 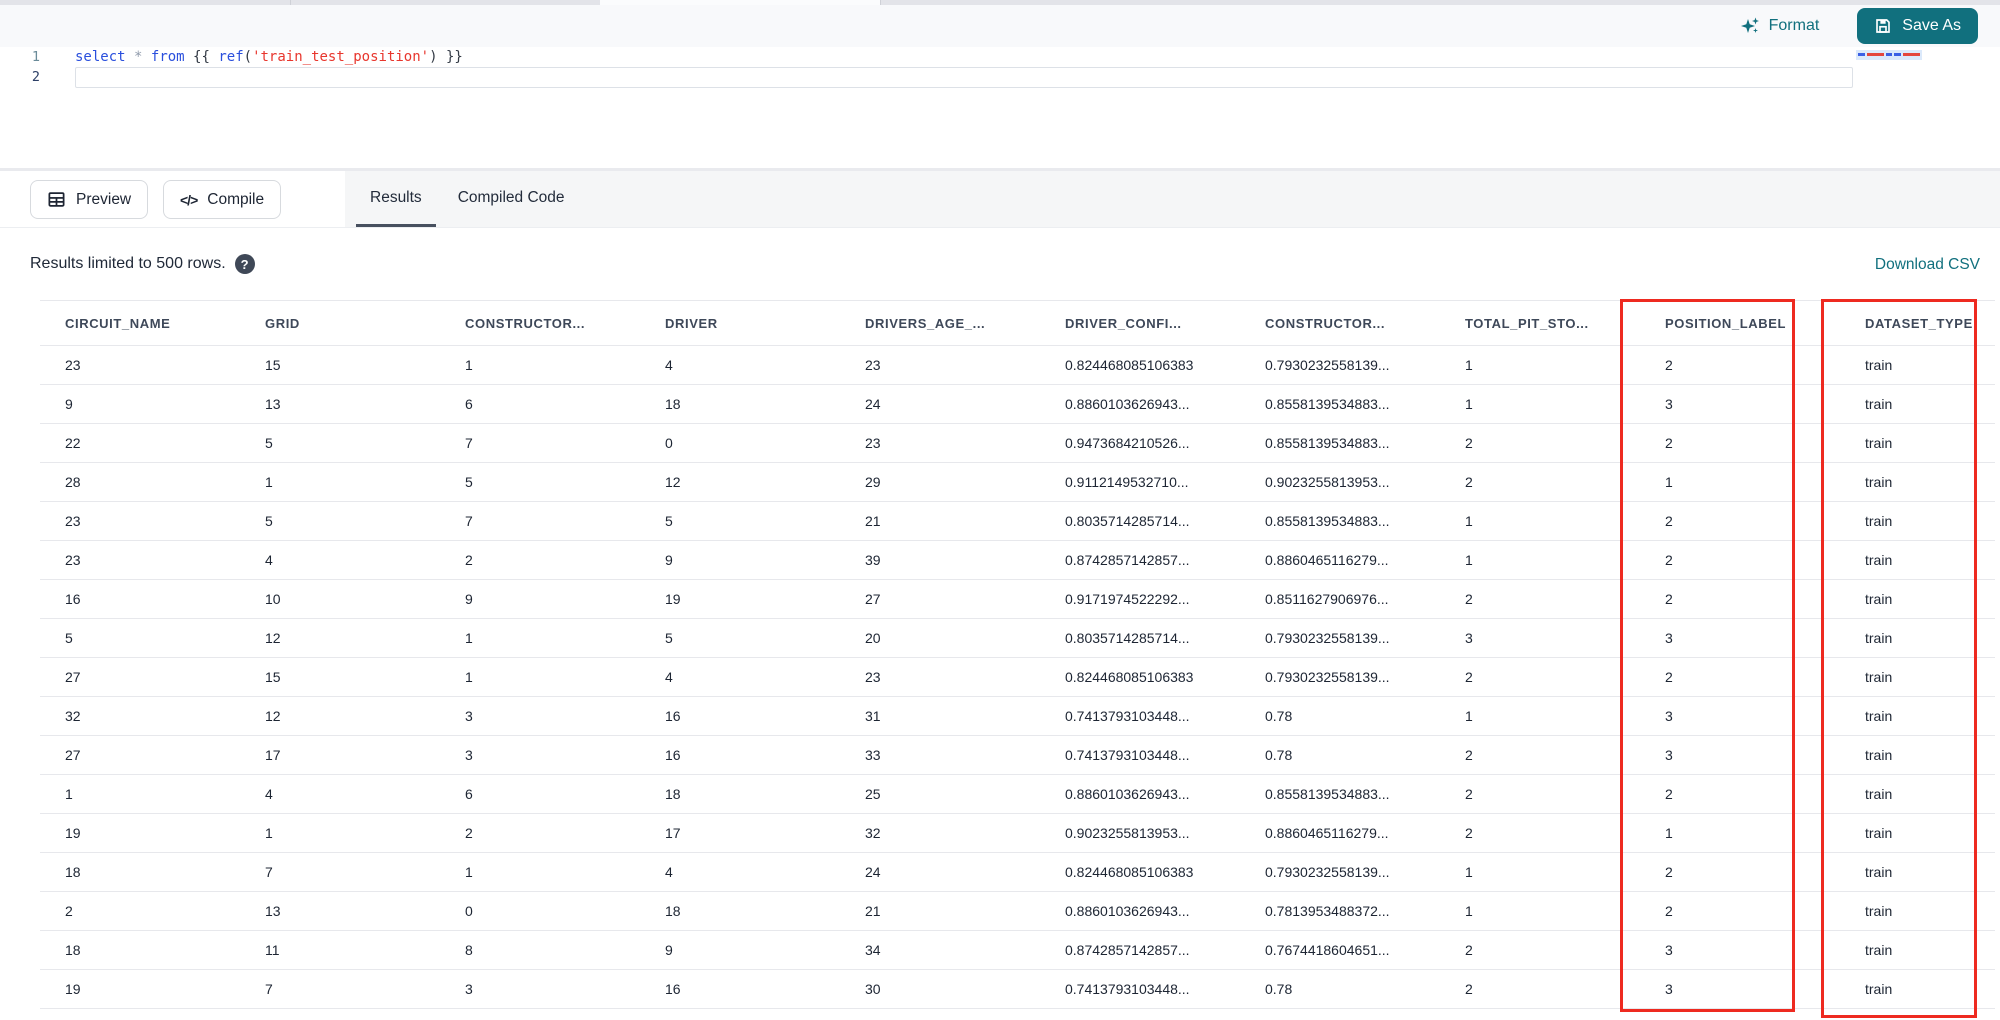 I want to click on table-row: 27 17 3 16 33 0.7413793103448... 0.78 2 3 train, so click(x=1017, y=755).